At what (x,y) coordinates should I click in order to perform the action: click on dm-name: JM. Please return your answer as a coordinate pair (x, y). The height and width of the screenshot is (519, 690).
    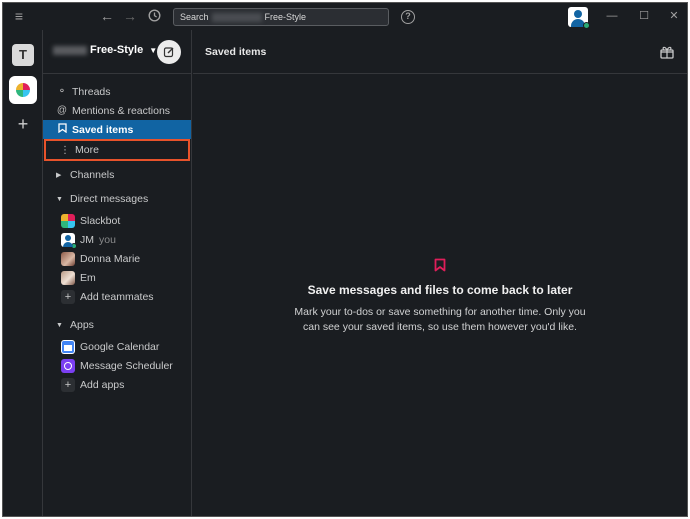
    Looking at the image, I should click on (87, 239).